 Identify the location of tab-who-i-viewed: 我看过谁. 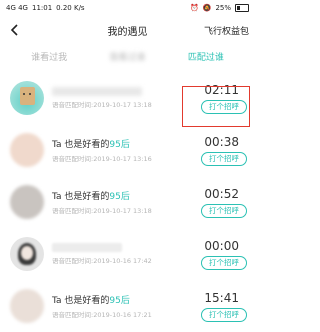
(127, 56).